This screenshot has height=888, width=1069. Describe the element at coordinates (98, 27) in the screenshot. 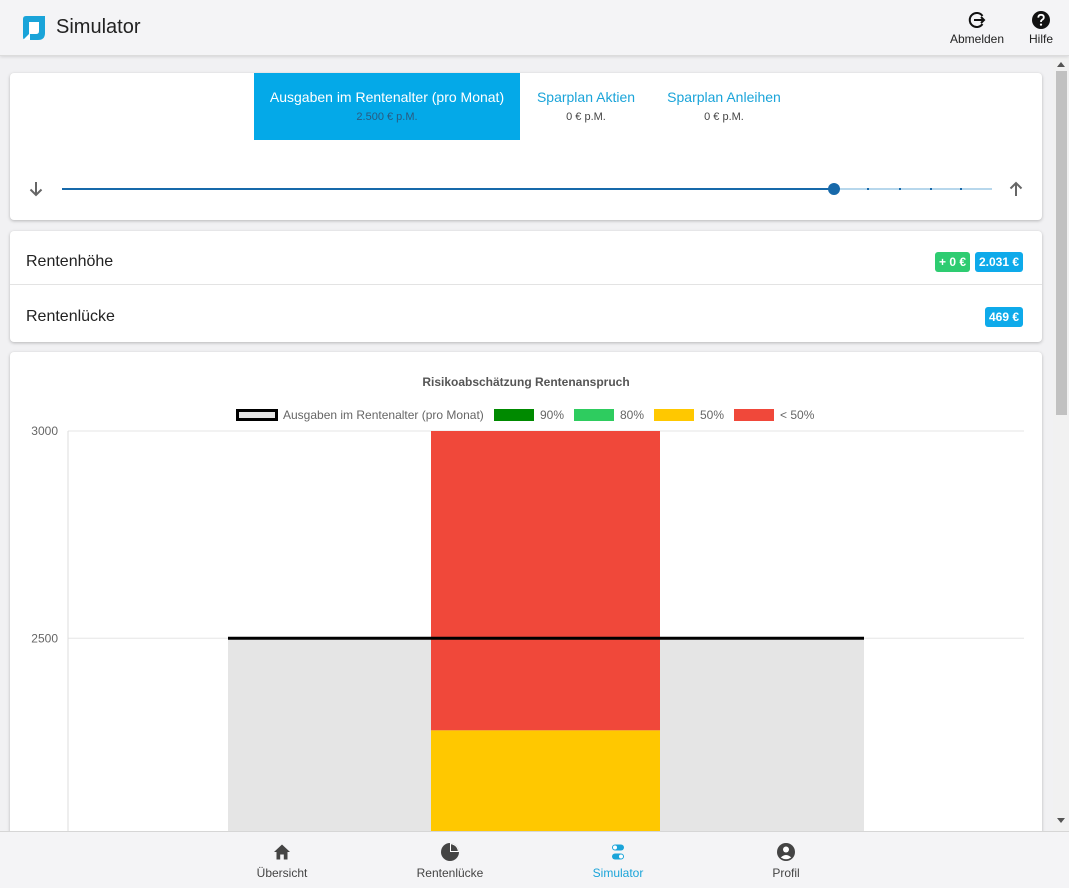

I see `app-title: Simulator` at that location.